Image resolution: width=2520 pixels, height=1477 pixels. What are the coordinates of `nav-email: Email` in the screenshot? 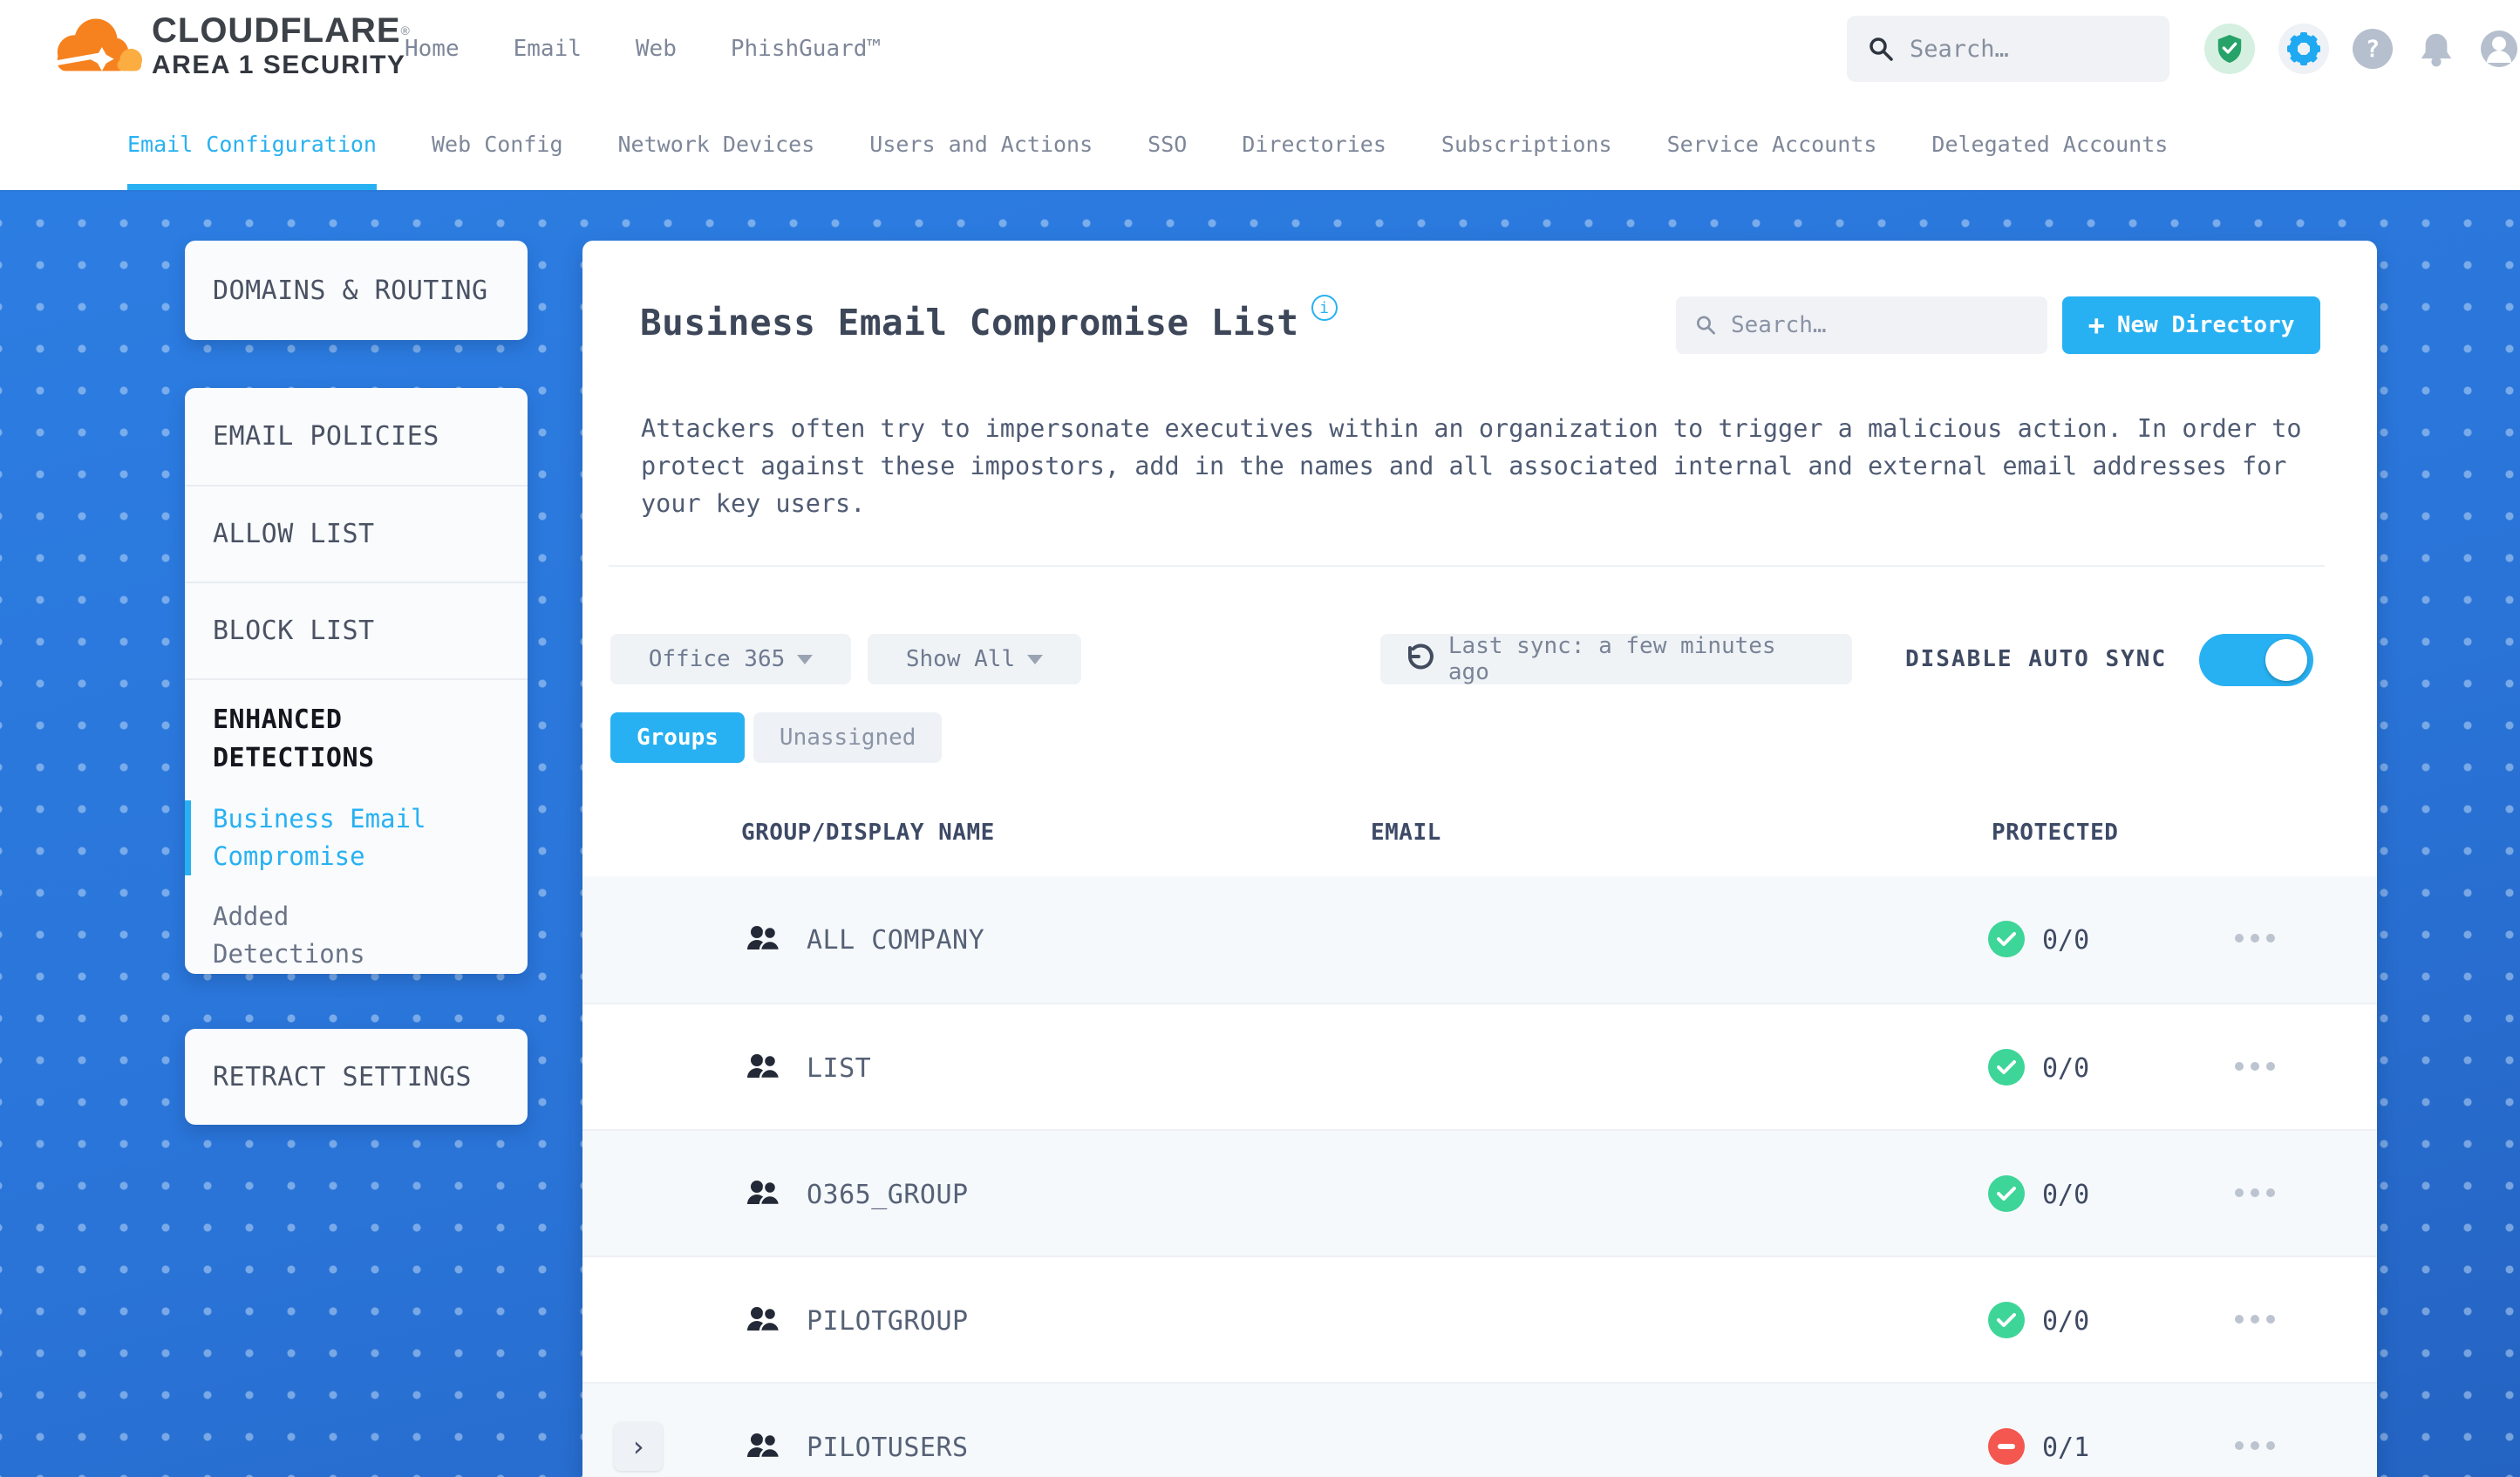 It's located at (548, 49).